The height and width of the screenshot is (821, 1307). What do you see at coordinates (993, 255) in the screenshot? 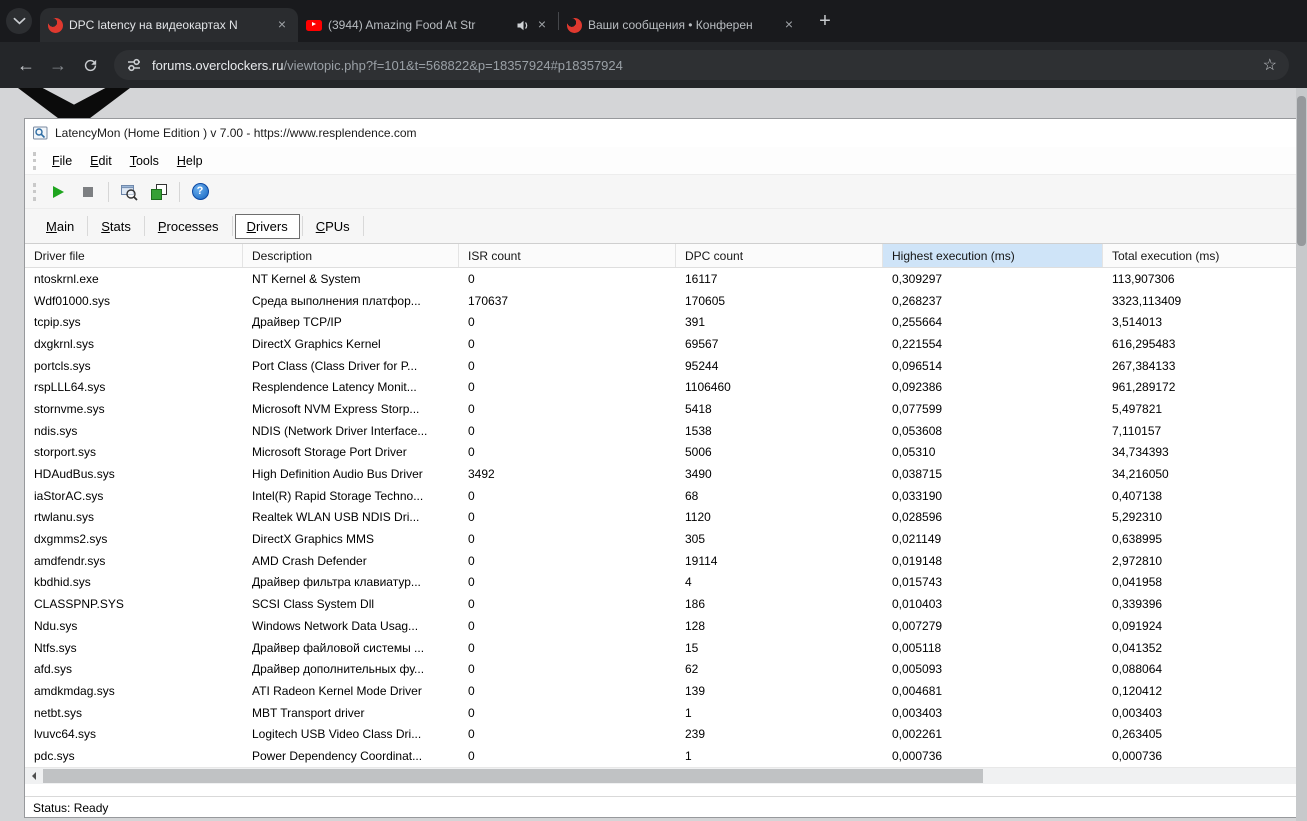
I see `column-header-4: Highest execution (ms)` at bounding box center [993, 255].